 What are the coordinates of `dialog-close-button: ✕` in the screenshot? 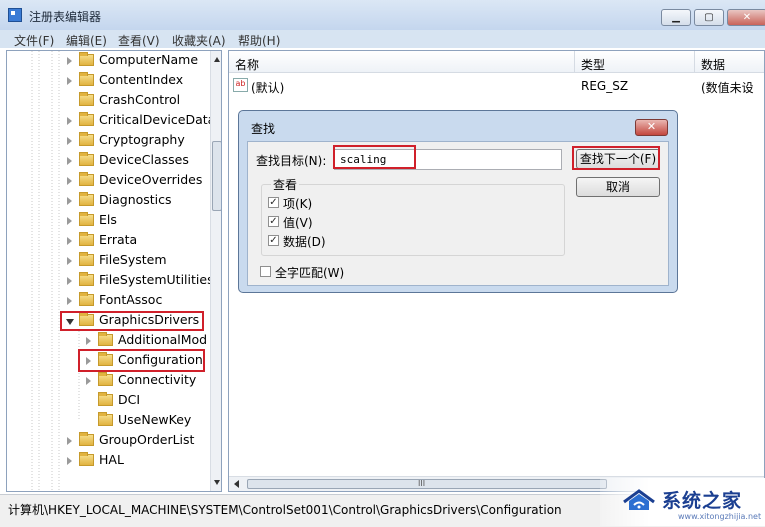 It's located at (651, 127).